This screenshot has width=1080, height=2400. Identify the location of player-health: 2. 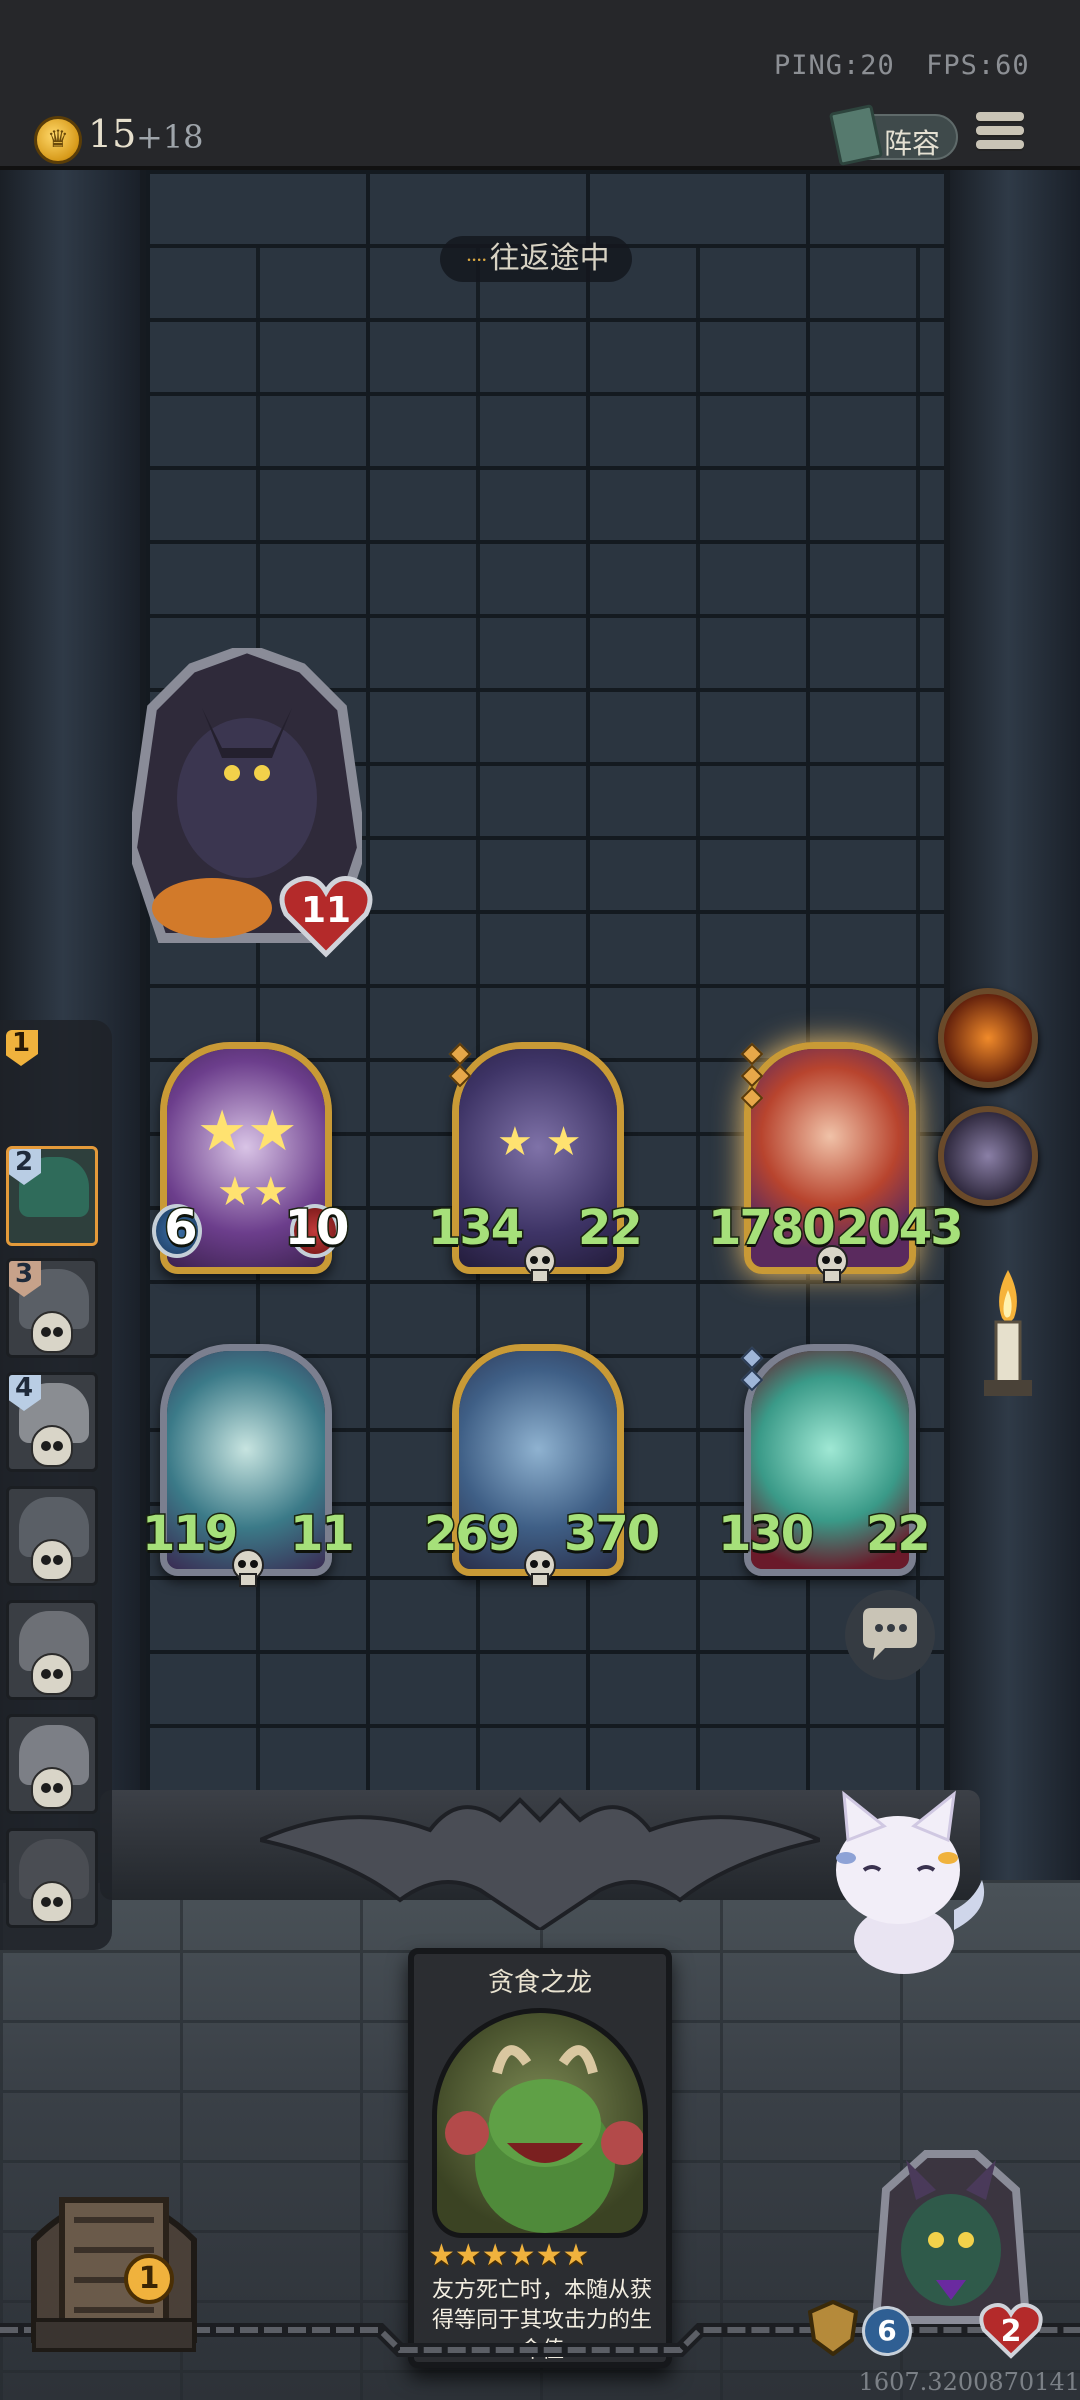
(1011, 2330).